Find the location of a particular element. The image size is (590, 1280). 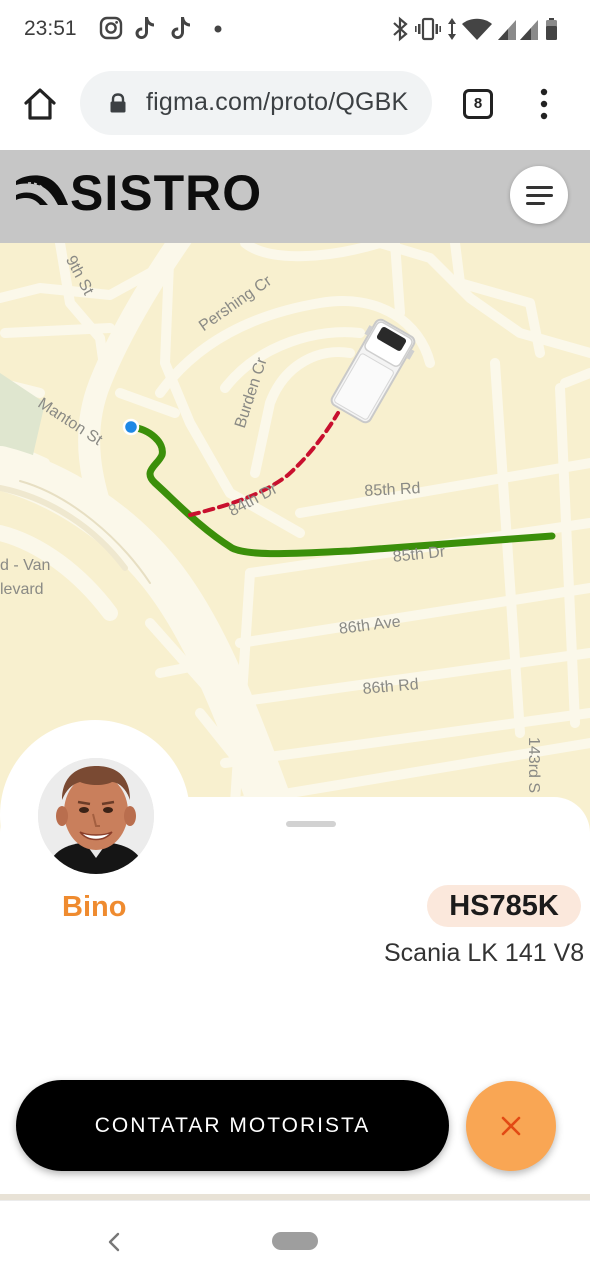

license-plate-badge: HS785K is located at coordinates (504, 906).